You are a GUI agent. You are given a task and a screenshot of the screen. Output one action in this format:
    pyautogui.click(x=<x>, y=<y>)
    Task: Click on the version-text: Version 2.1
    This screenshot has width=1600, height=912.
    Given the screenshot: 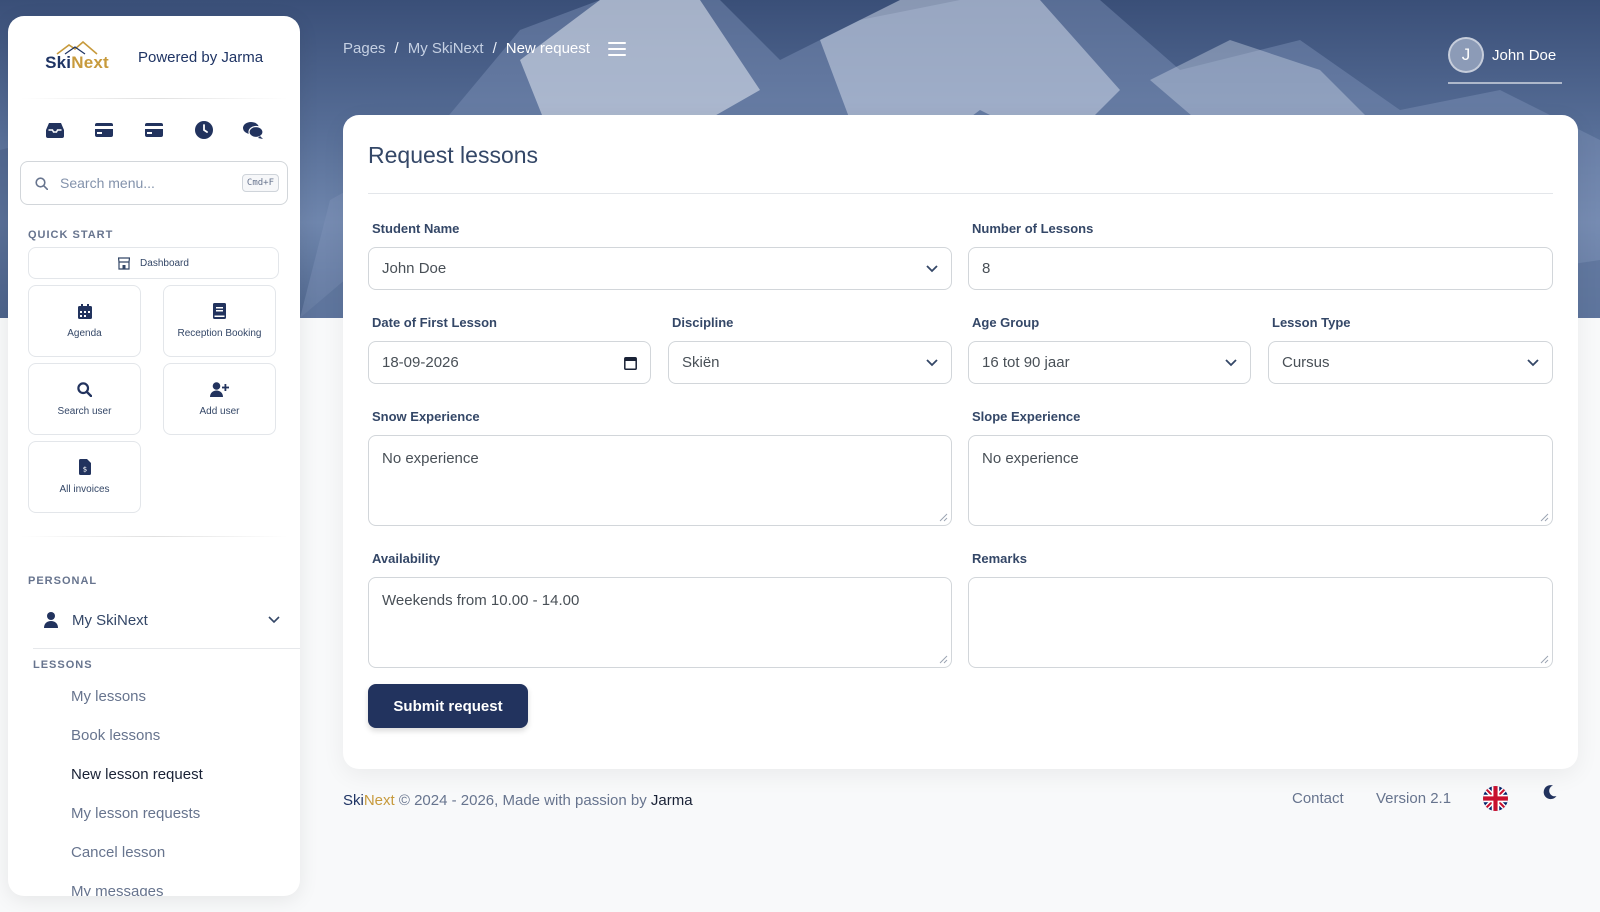 What is the action you would take?
    pyautogui.click(x=1414, y=798)
    